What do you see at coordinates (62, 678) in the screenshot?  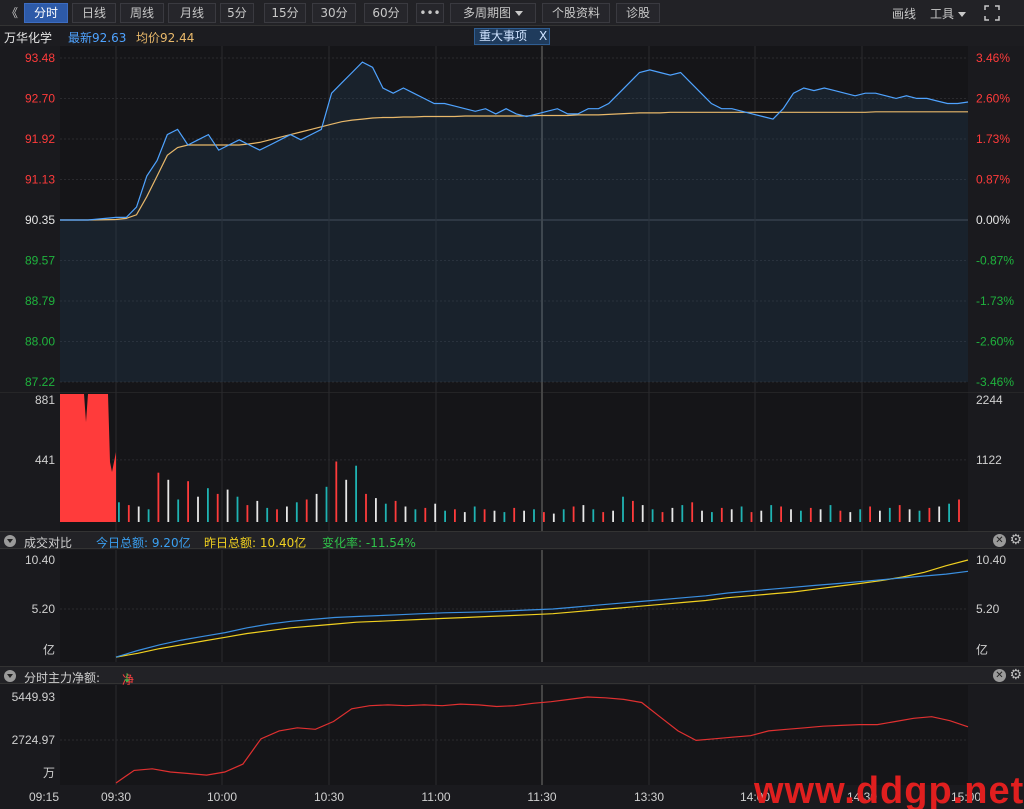 I see `net-flow-title: 分时主力净额:` at bounding box center [62, 678].